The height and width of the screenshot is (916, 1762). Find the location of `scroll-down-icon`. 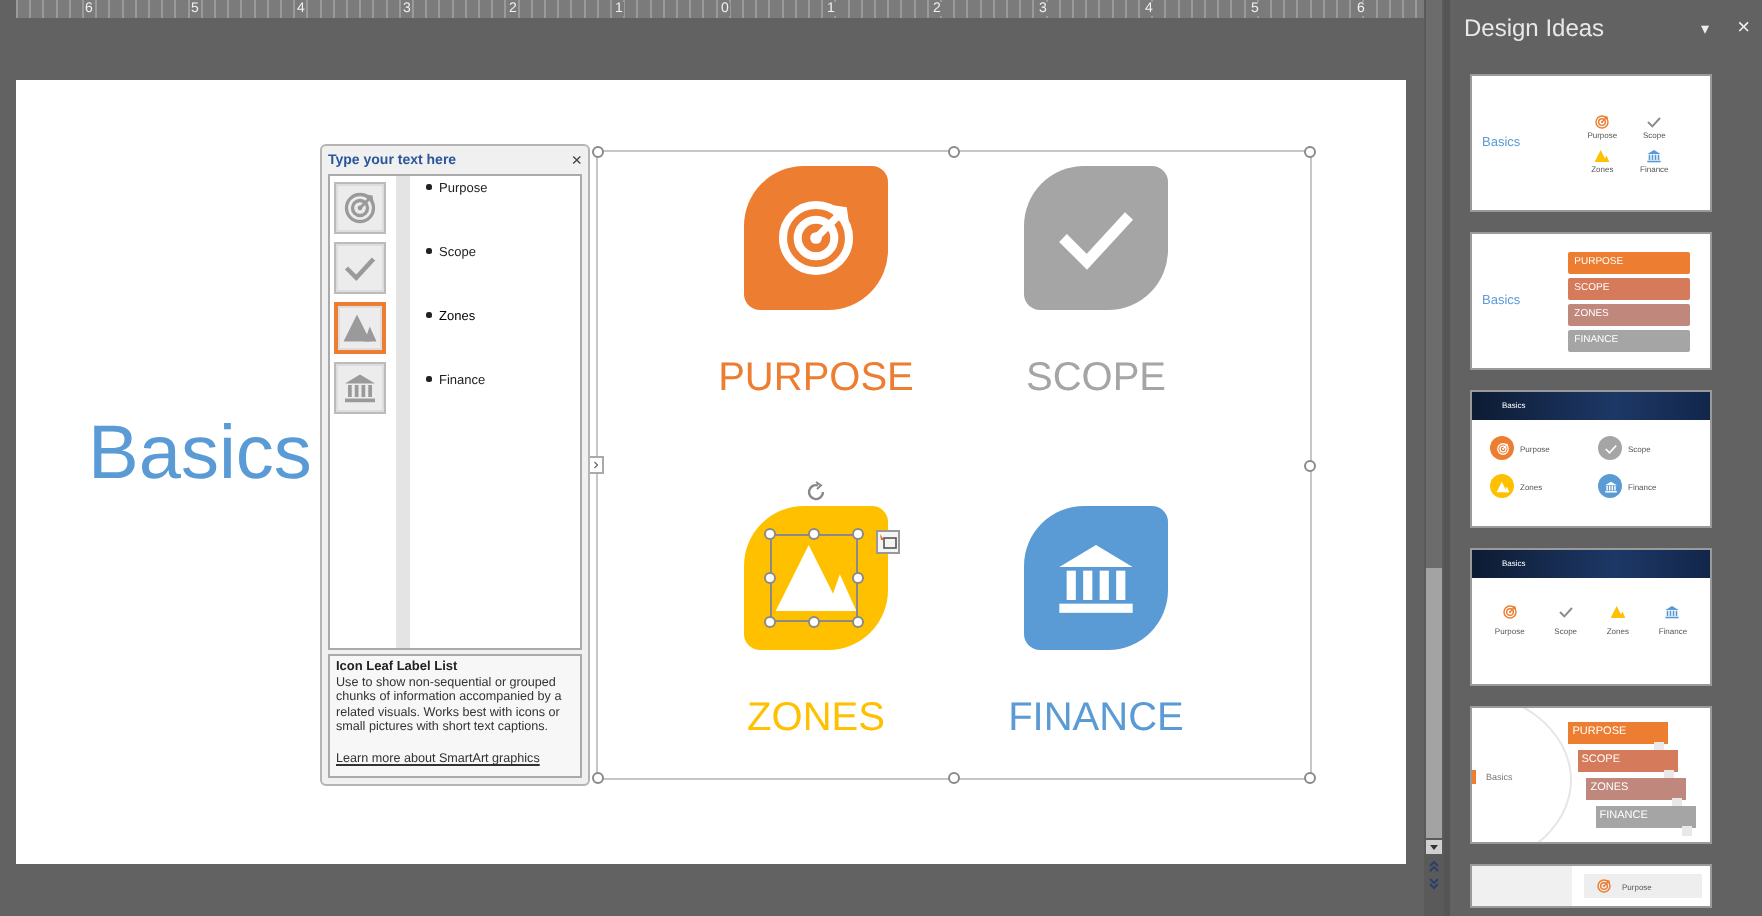

scroll-down-icon is located at coordinates (1434, 847).